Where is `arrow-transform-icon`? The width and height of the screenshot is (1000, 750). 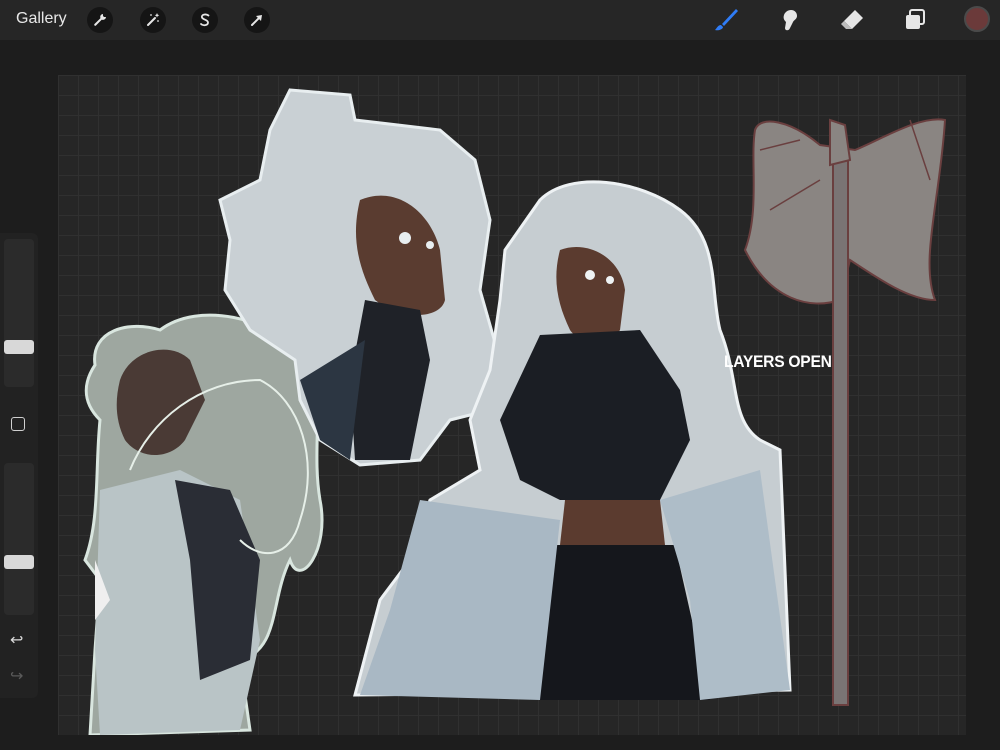
arrow-transform-icon is located at coordinates (256, 20).